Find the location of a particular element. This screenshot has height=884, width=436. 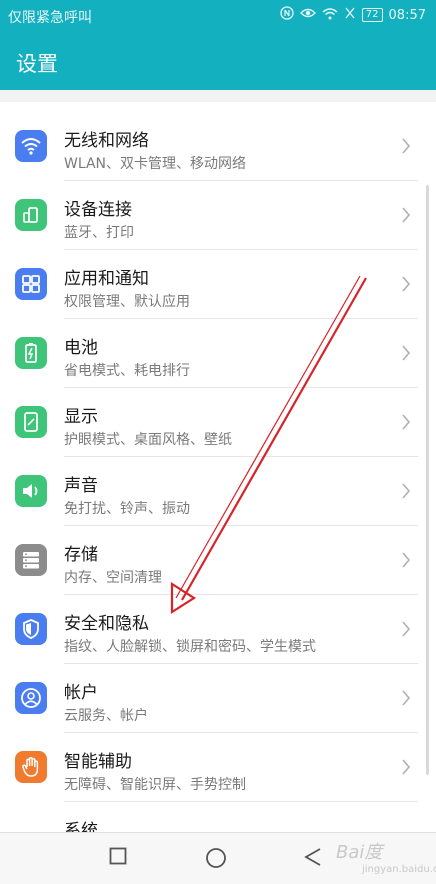

item-label: 电池 is located at coordinates (81, 348).